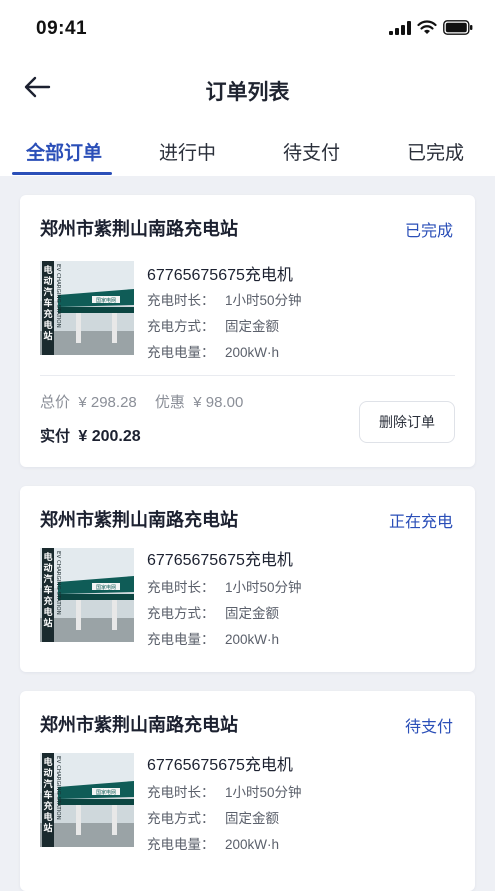 The height and width of the screenshot is (891, 495). What do you see at coordinates (218, 402) in the screenshot?
I see `discount-value: ¥ 98.00` at bounding box center [218, 402].